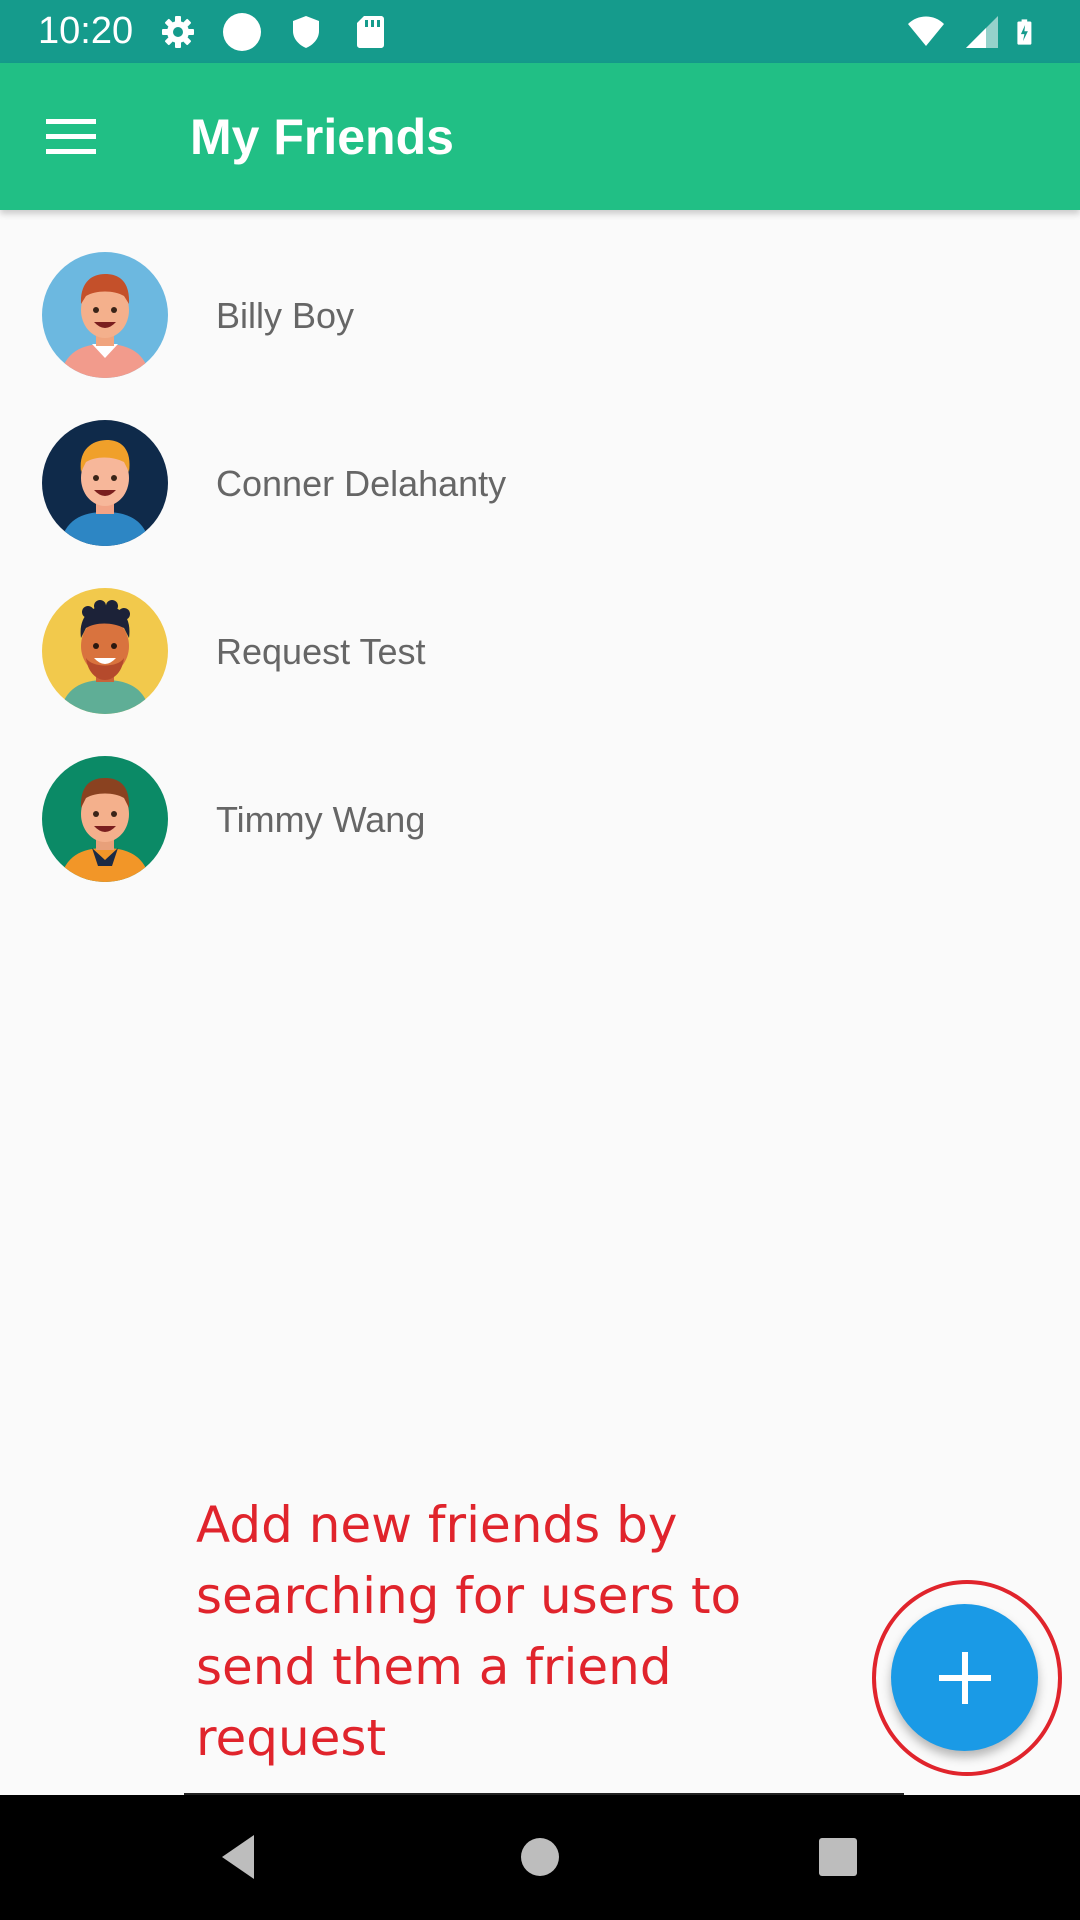 Image resolution: width=1080 pixels, height=1920 pixels. I want to click on status-icons-right, so click(974, 32).